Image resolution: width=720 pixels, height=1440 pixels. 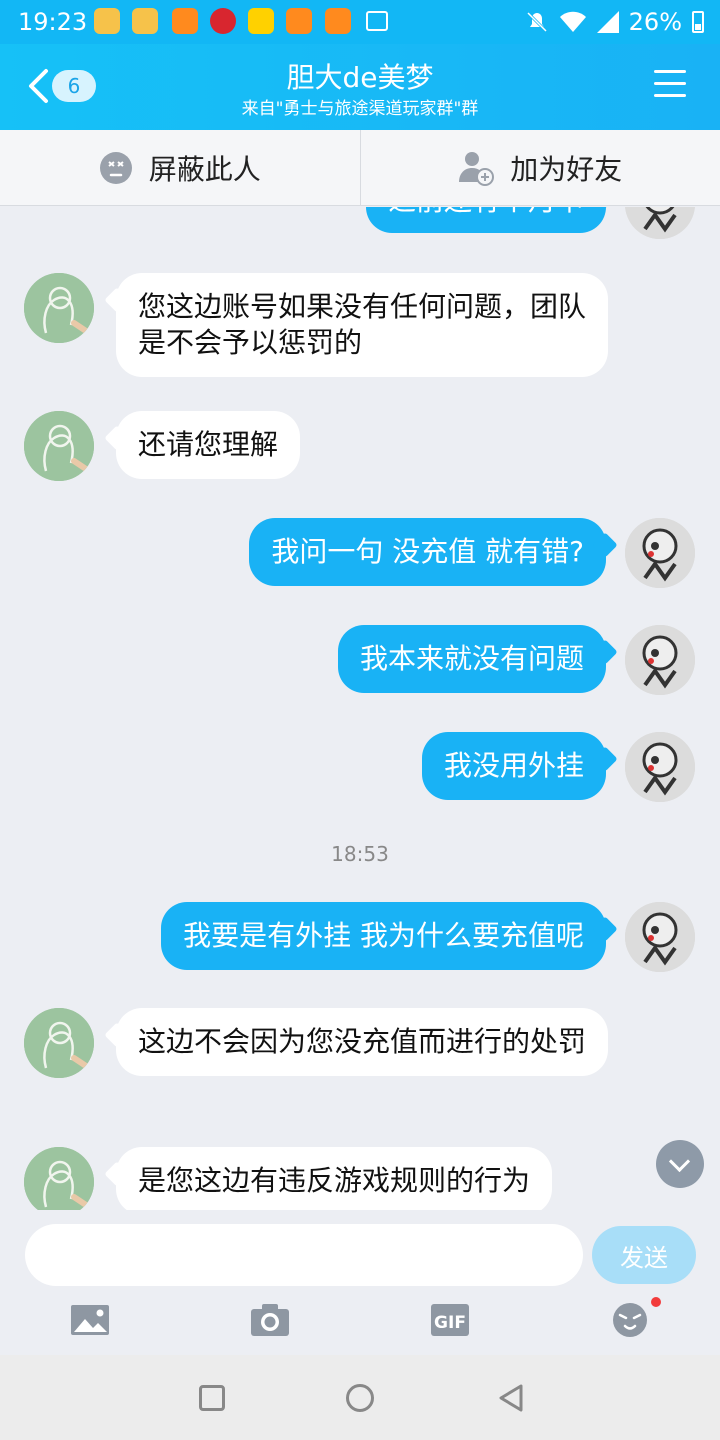 What do you see at coordinates (360, 22) in the screenshot?
I see `status-bar: 19:23 26%` at bounding box center [360, 22].